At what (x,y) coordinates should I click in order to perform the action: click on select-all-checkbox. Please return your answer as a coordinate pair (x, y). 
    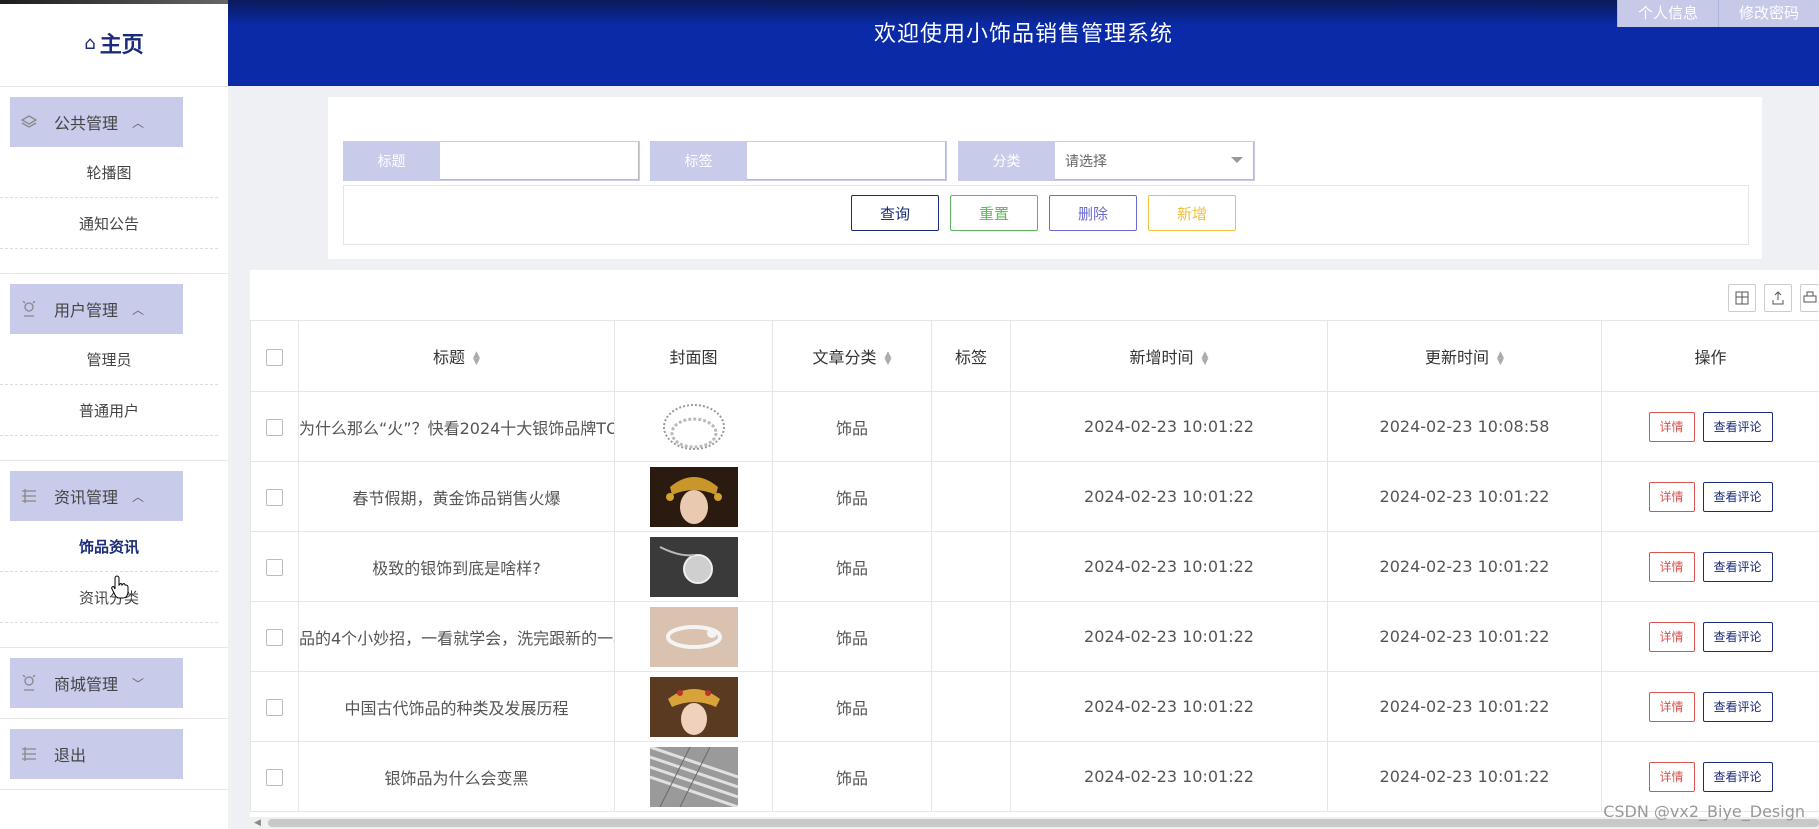
    Looking at the image, I should click on (274, 357).